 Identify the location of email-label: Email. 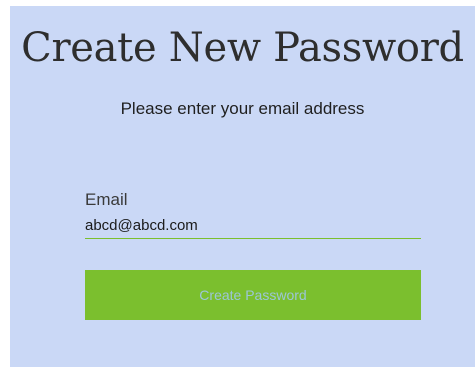
(106, 199).